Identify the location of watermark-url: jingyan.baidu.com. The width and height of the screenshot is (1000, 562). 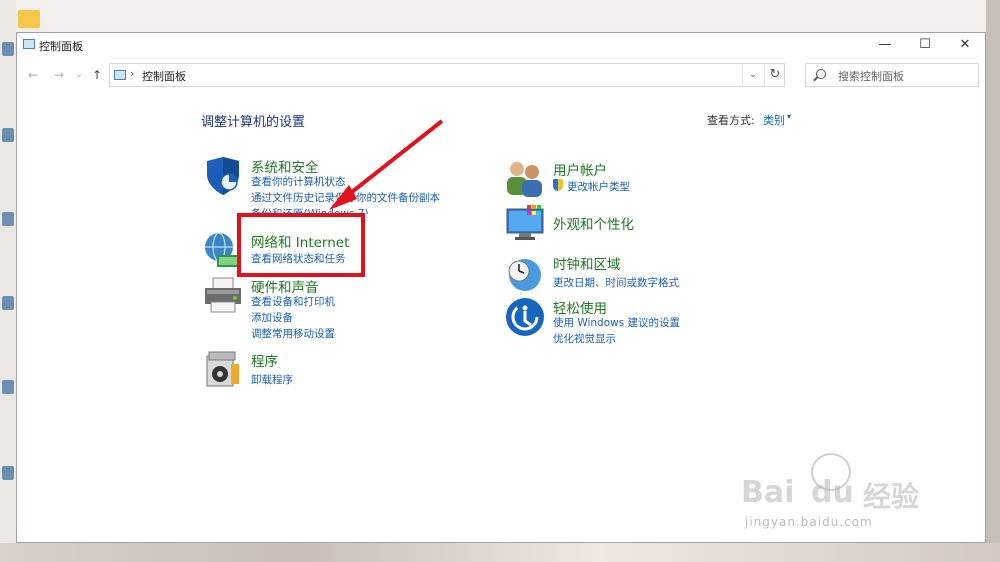
(809, 522).